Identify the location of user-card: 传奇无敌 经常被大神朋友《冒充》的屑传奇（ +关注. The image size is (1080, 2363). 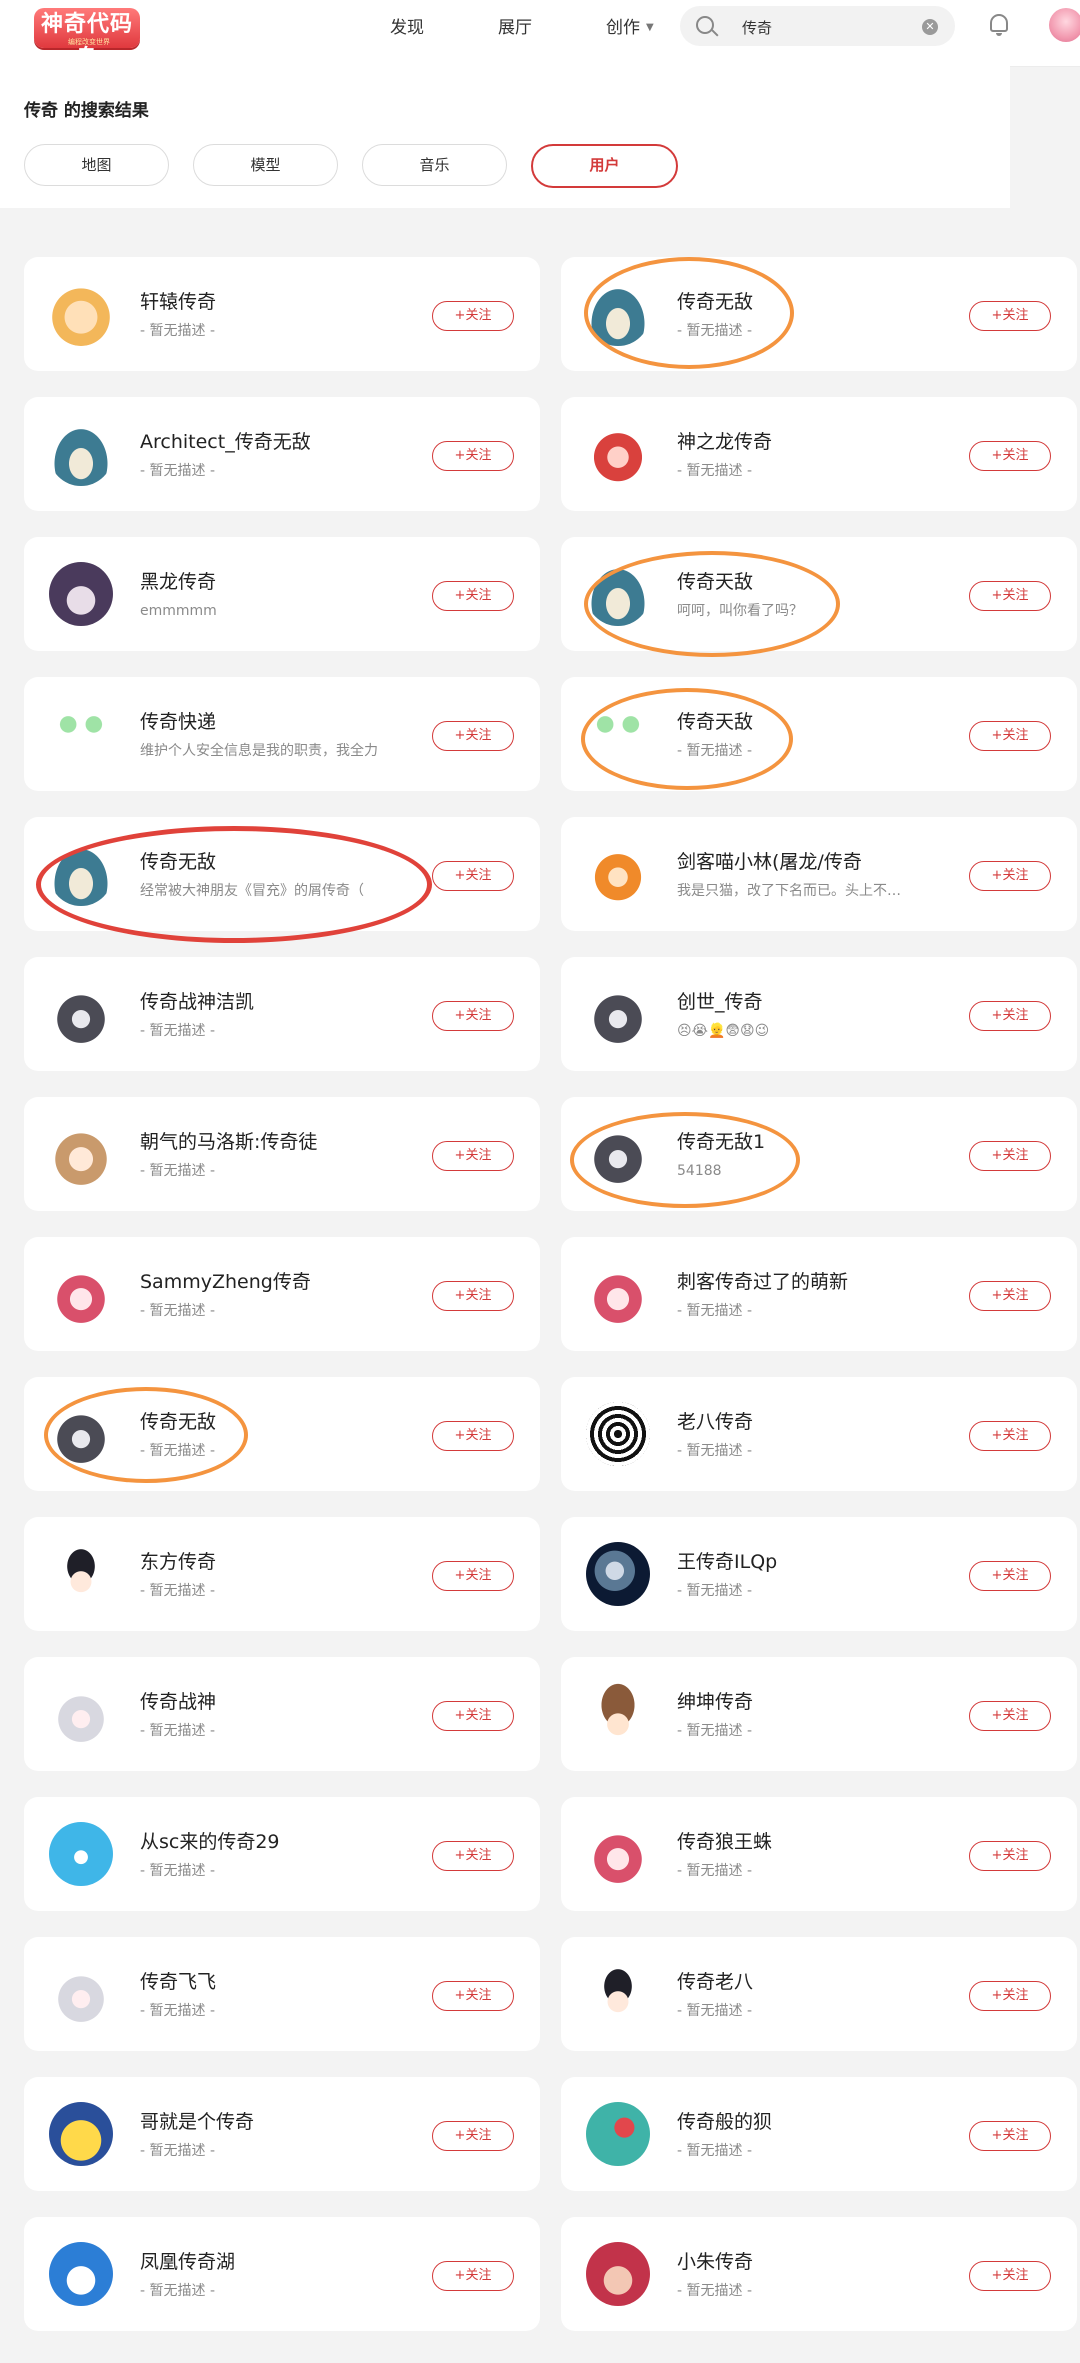
(282, 874).